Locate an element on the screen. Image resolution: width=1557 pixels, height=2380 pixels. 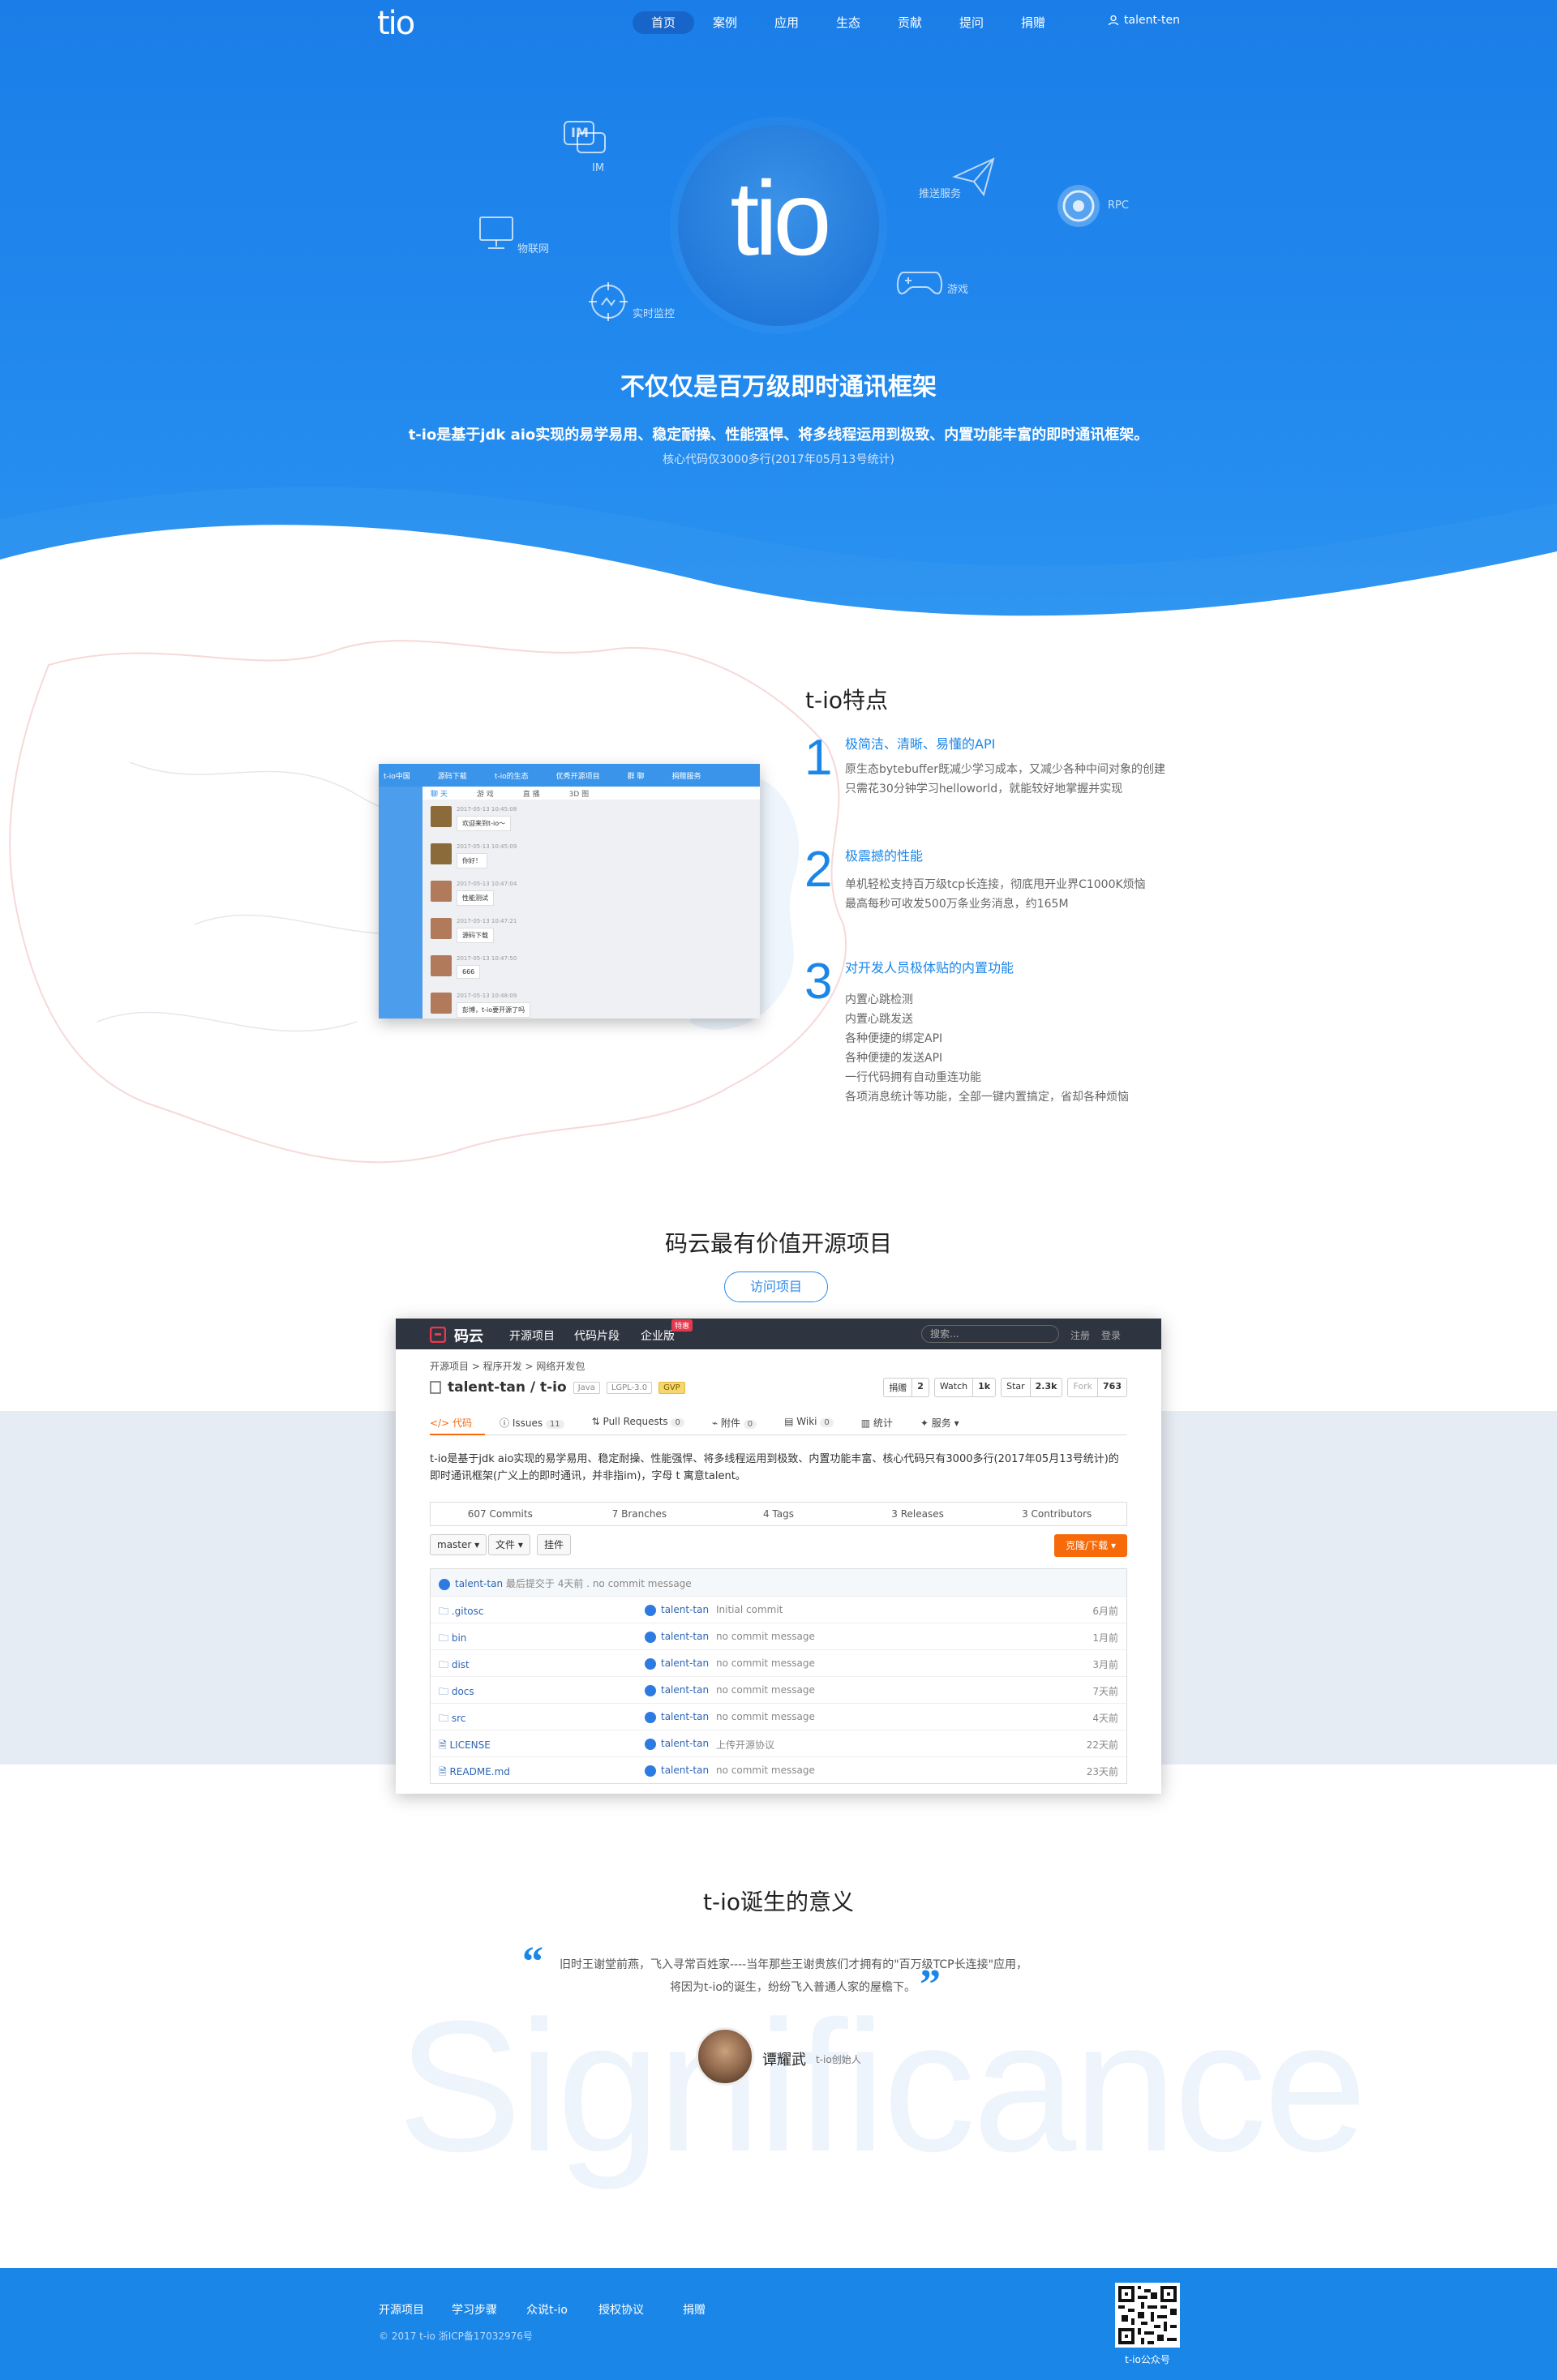
tab-wiki: ▤ Wiki 0 is located at coordinates (815, 1422).